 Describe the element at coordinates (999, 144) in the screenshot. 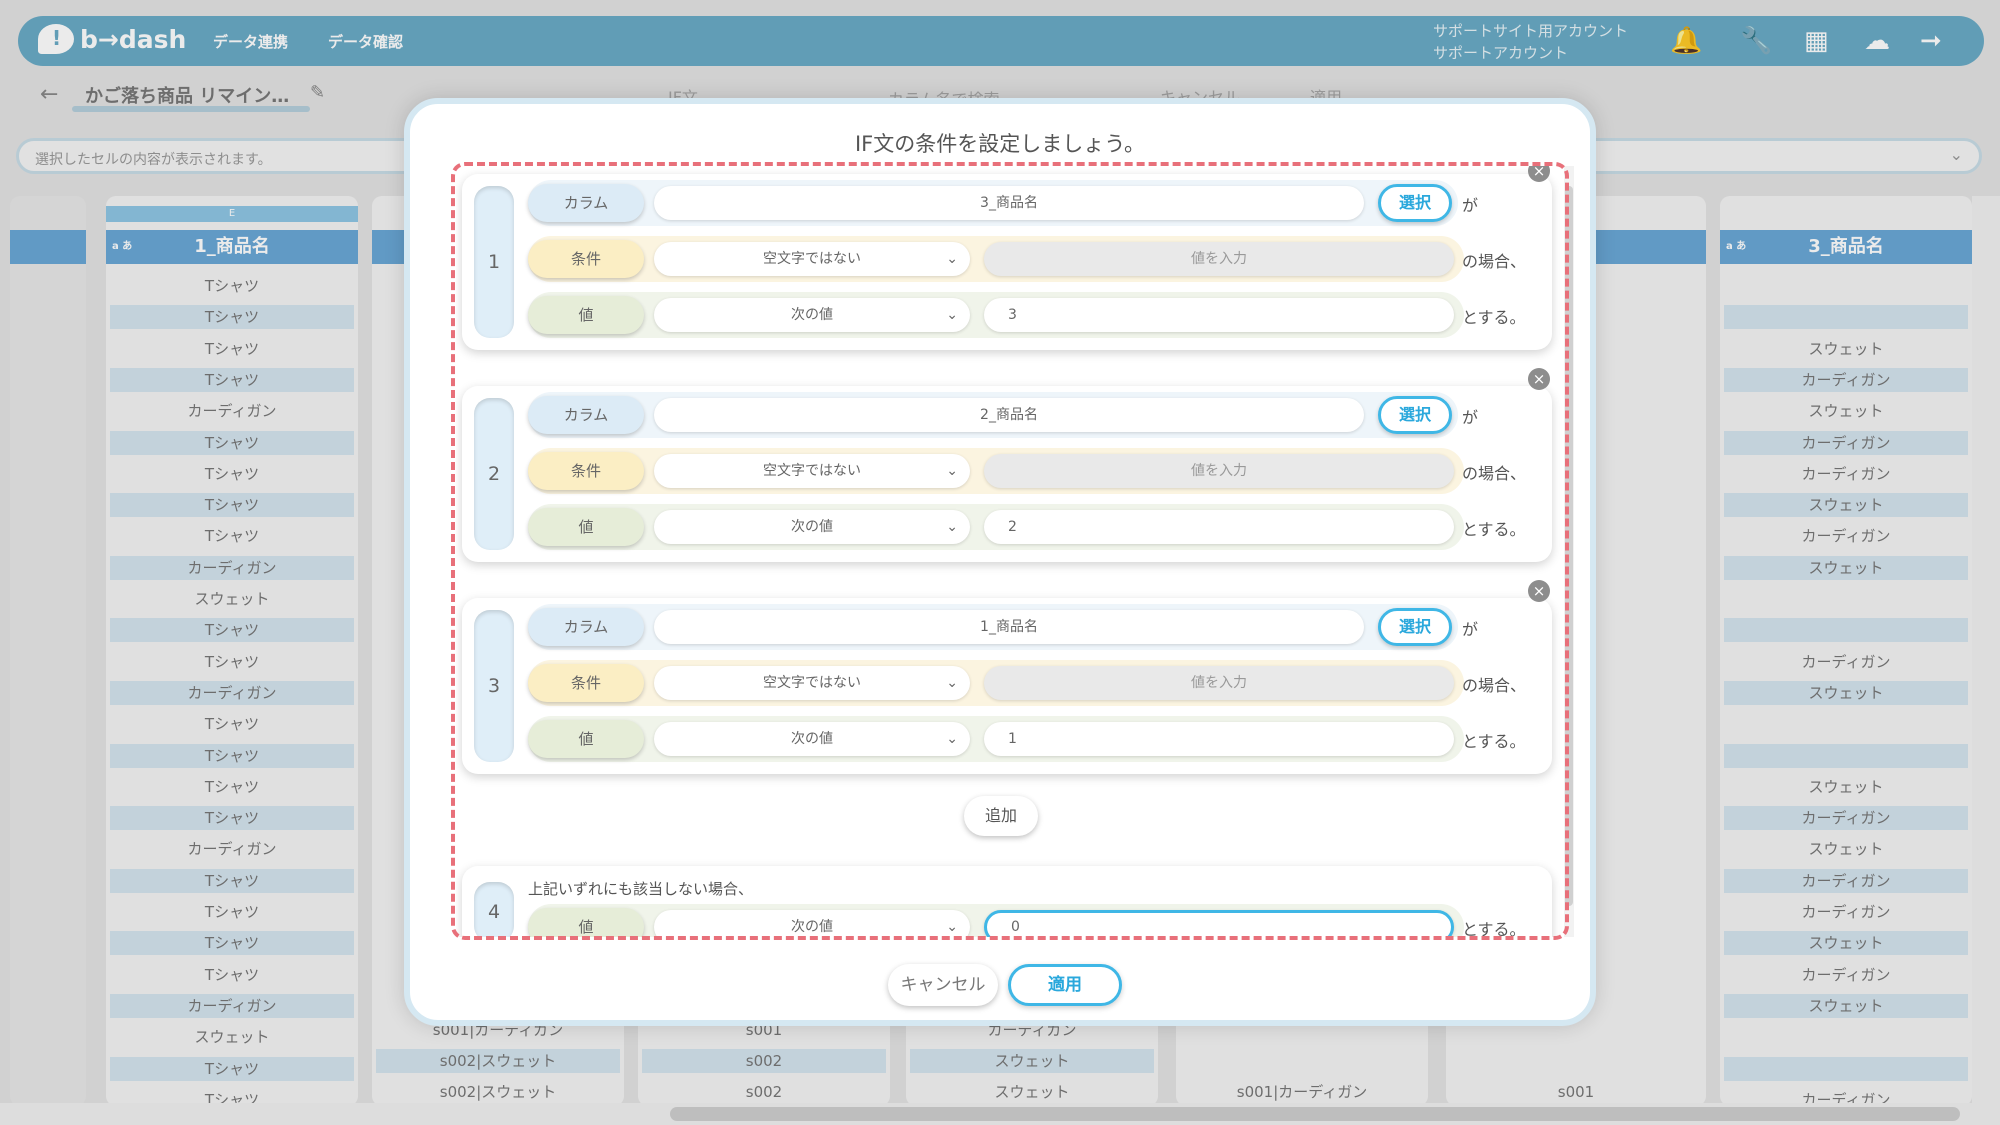

I see `dialog-title: IF文の条件を設定しましょう。` at that location.